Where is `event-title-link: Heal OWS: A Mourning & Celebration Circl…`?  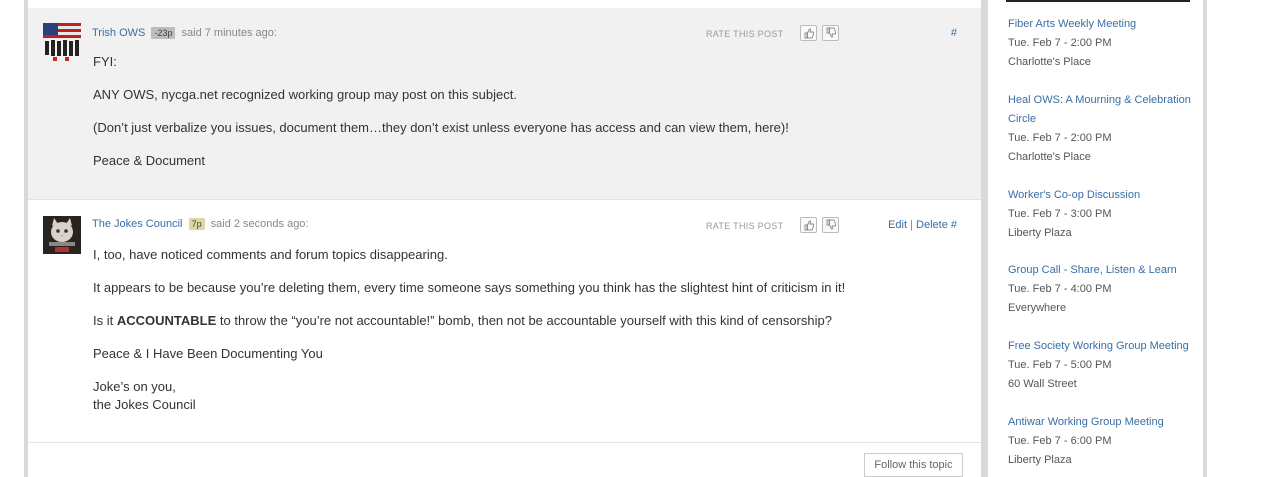 event-title-link: Heal OWS: A Mourning & Celebration Circl… is located at coordinates (1100, 110).